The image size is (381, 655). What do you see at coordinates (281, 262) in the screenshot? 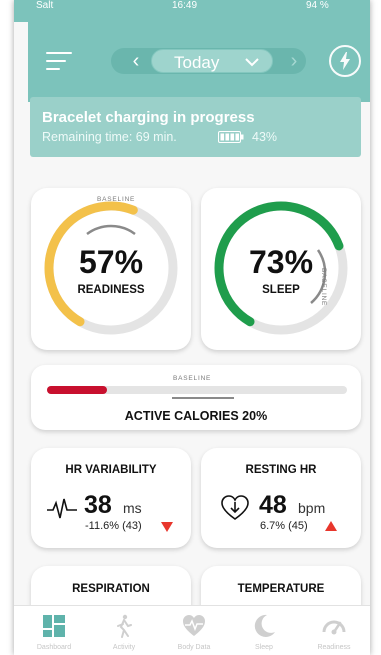
I see `sleep-value: 73%` at bounding box center [281, 262].